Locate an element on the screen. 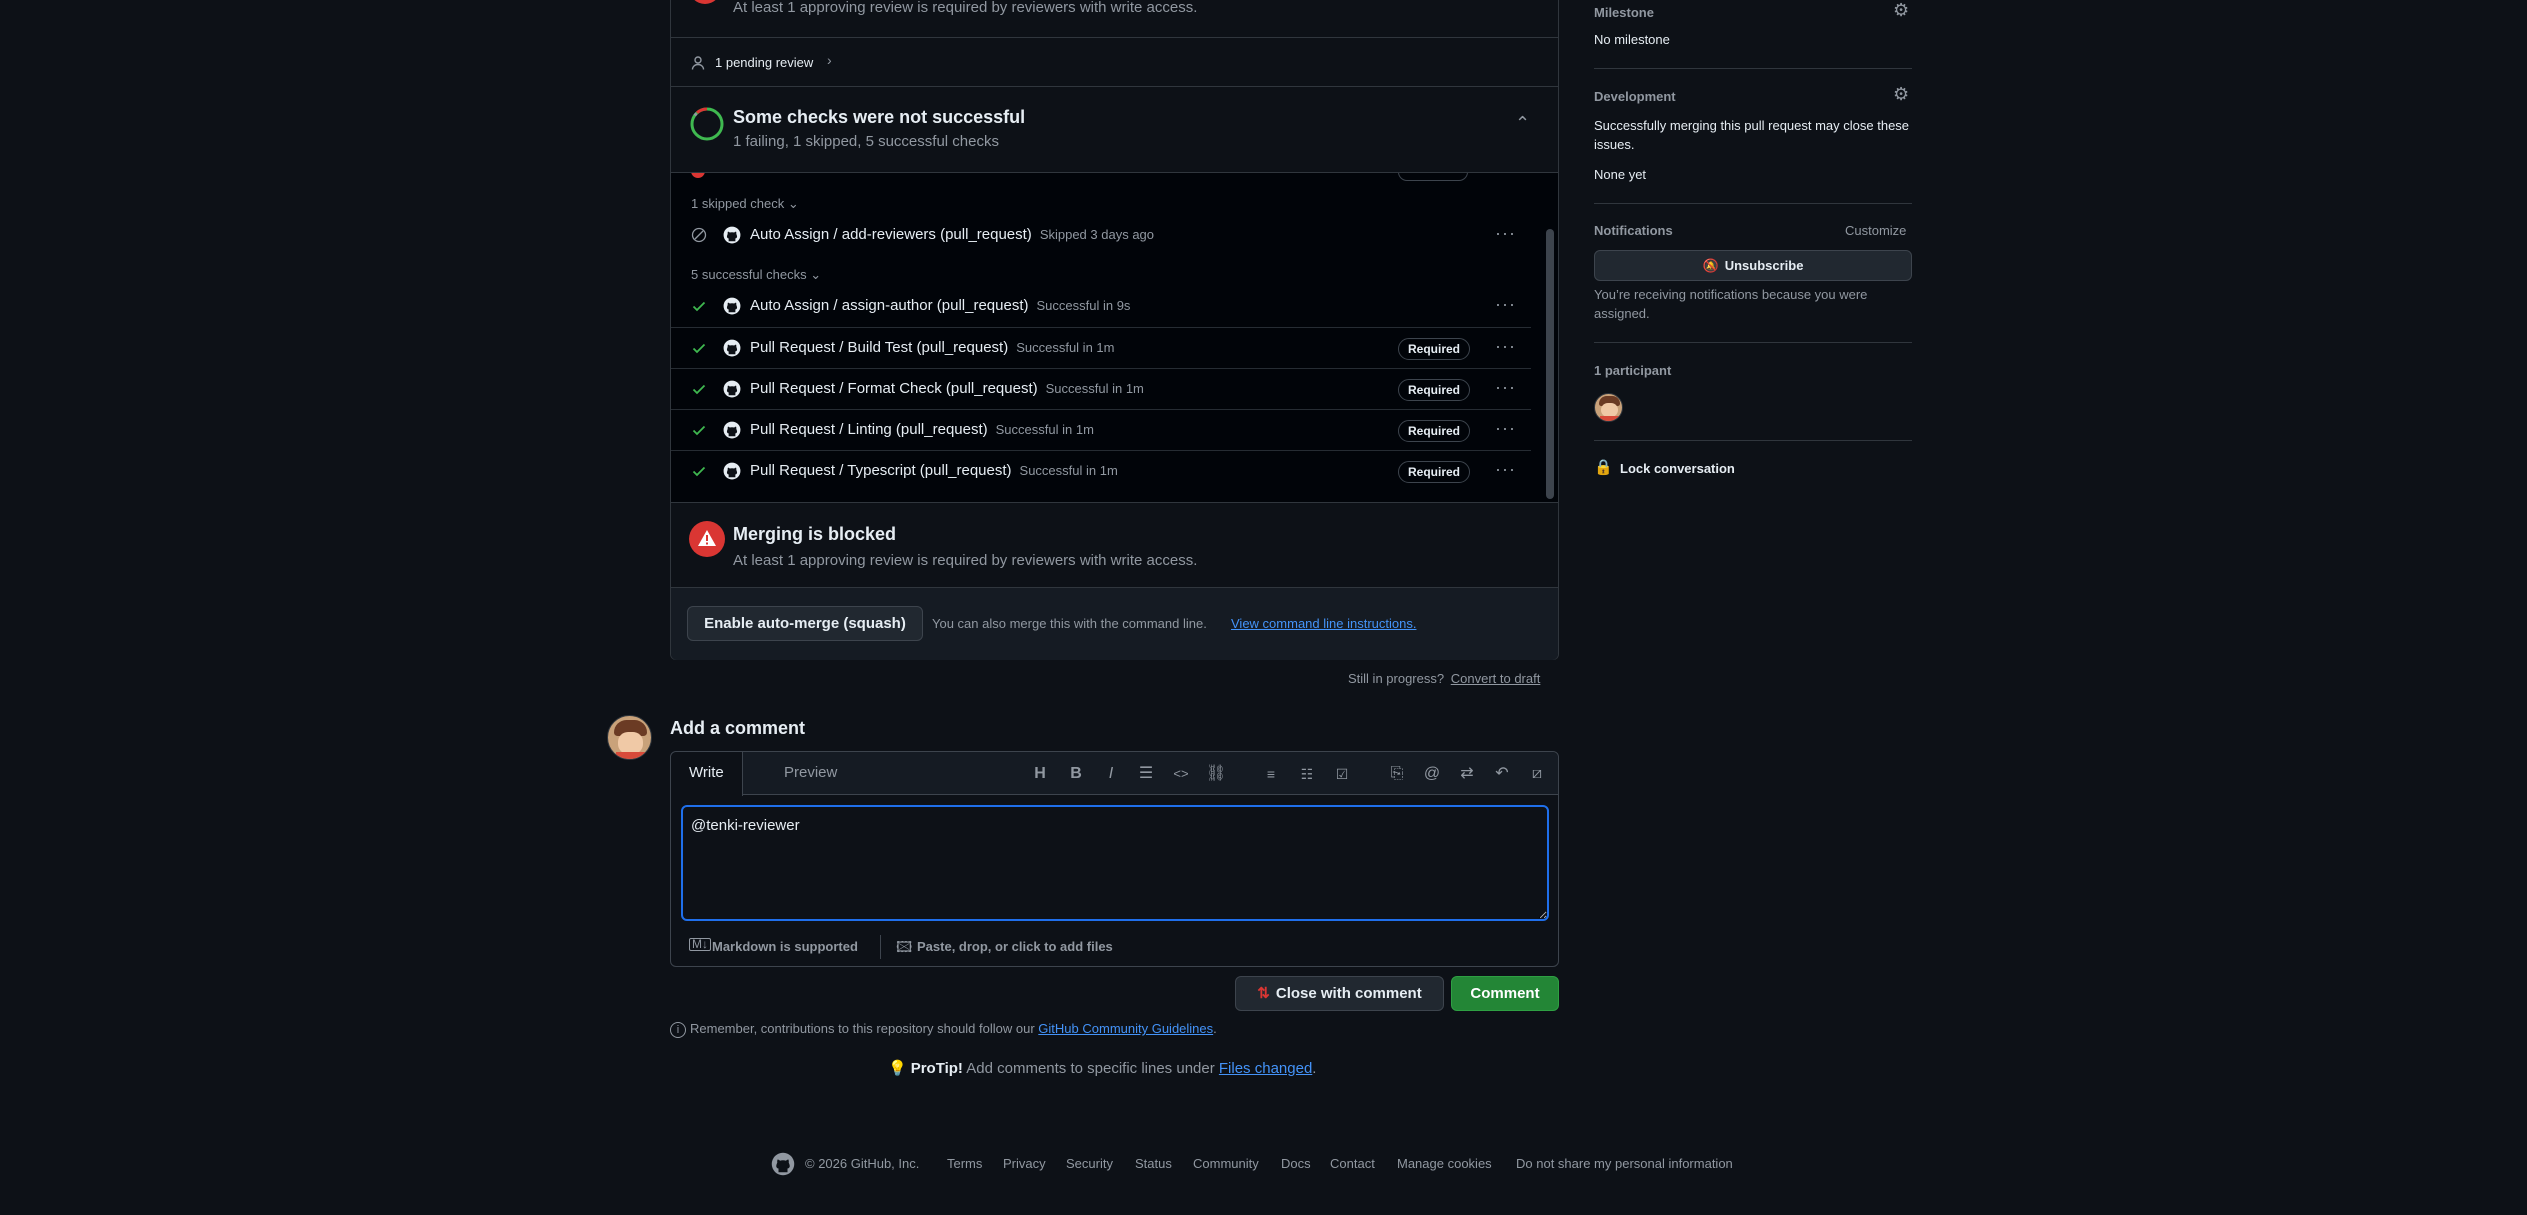 Image resolution: width=2527 pixels, height=1215 pixels. footer-link-security: Security is located at coordinates (1089, 1163).